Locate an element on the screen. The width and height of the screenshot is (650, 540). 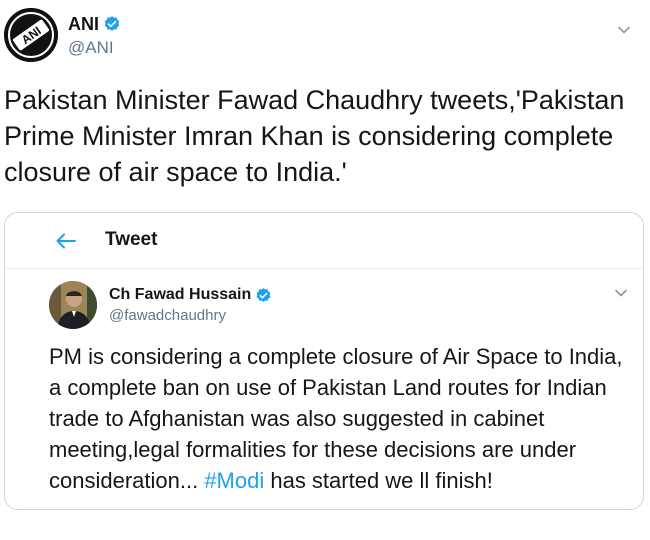
profile-photo-icon is located at coordinates (73, 305).